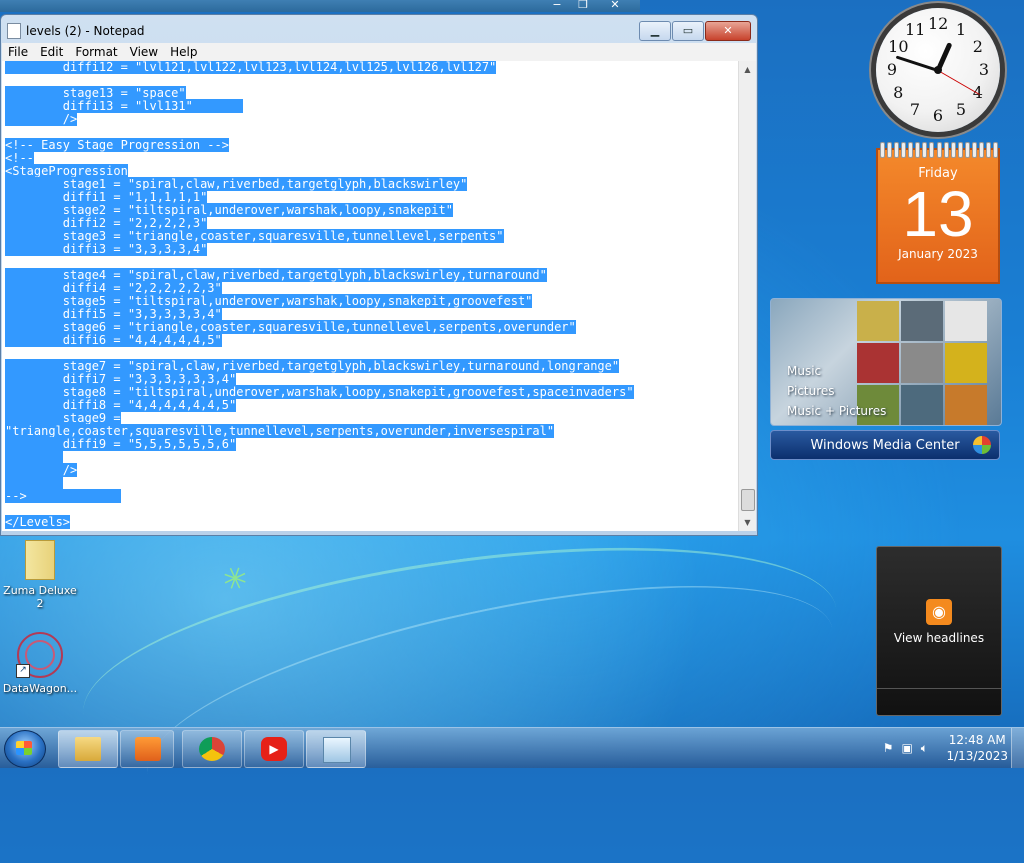 This screenshot has width=1024, height=863. I want to click on editor-line: diffi2 = "2,2,2,2,3", so click(106, 223).